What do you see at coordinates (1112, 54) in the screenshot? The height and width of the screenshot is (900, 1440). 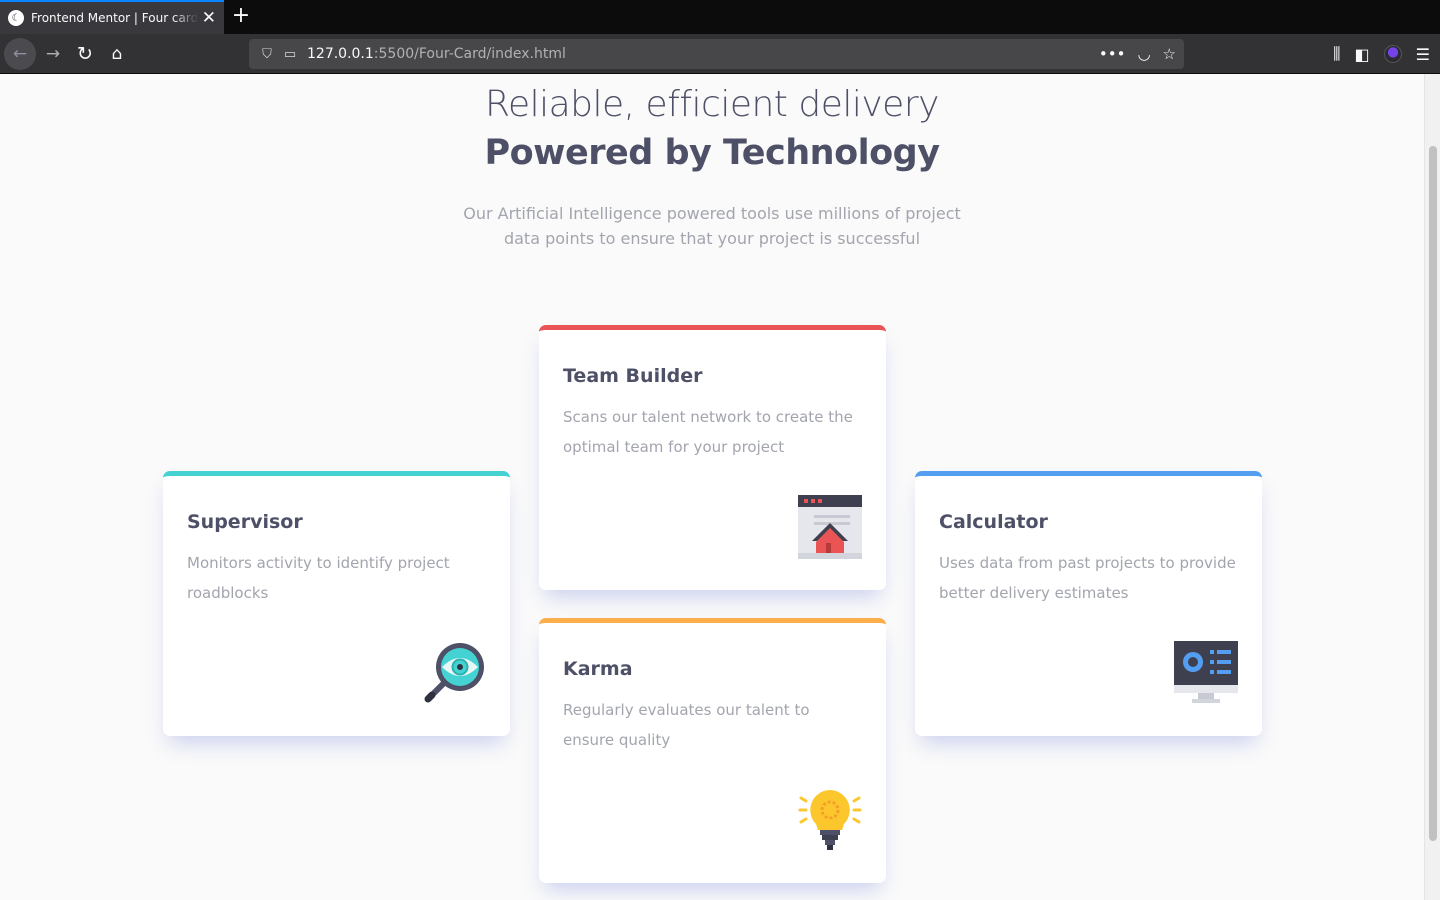 I see `more-actions-icon: •••` at bounding box center [1112, 54].